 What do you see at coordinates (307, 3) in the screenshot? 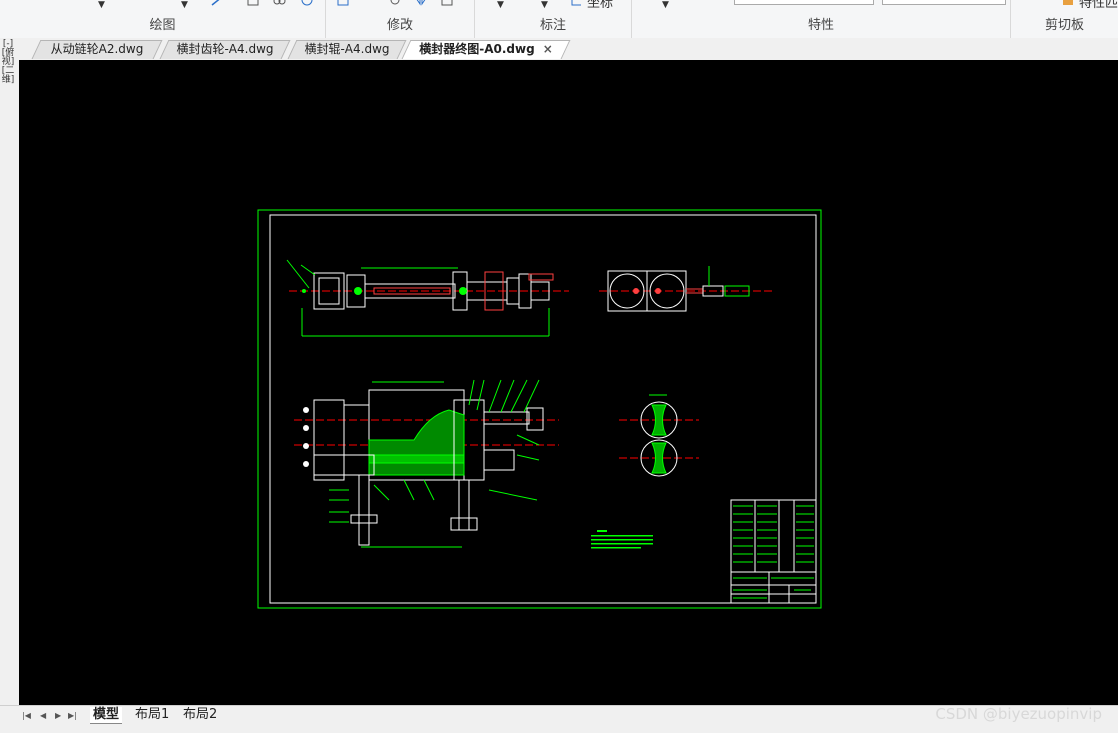
I see `globe-tool-icon` at bounding box center [307, 3].